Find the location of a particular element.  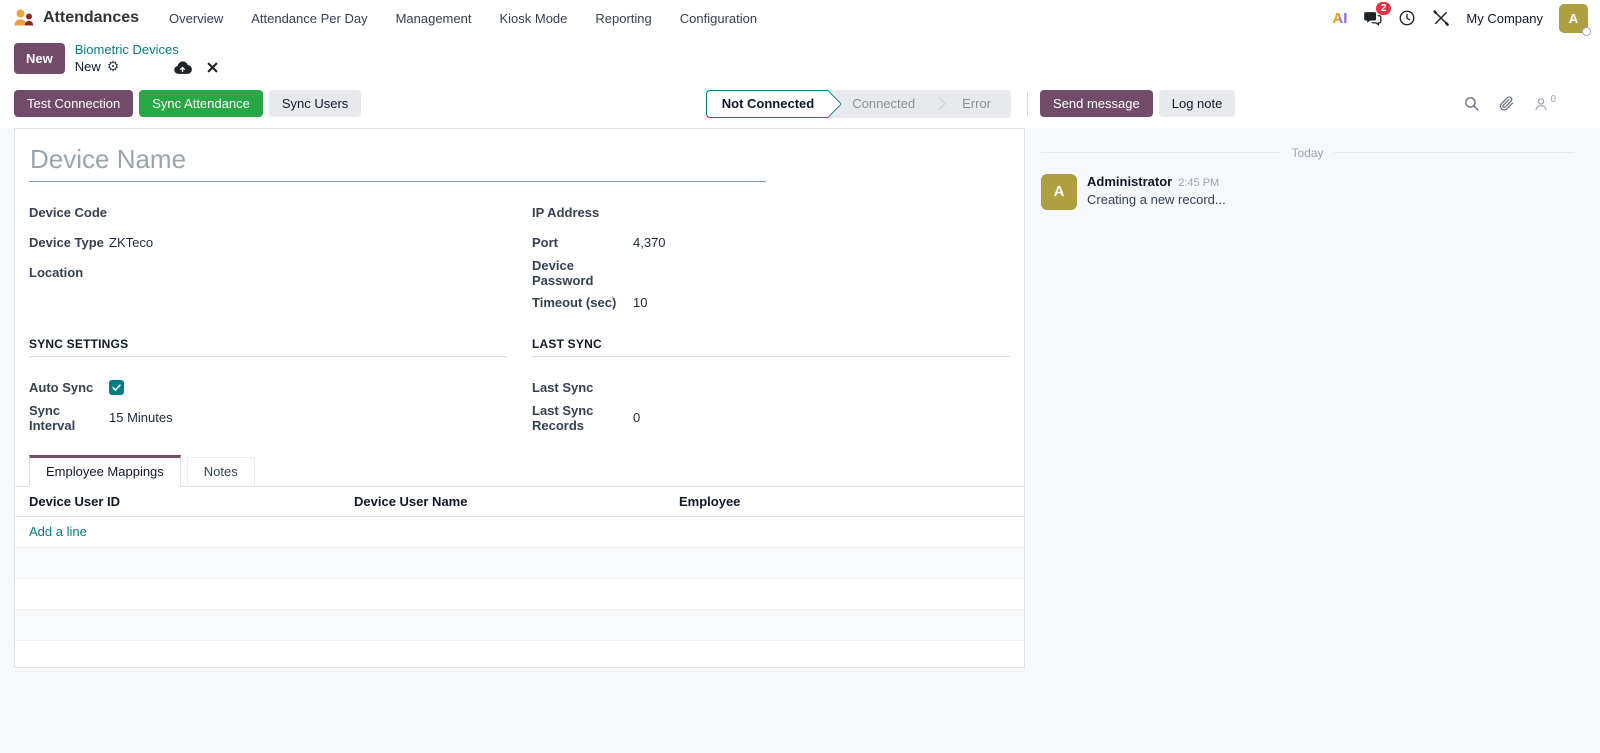

field-device-type: Device Type ZKTeco is located at coordinates (268, 243).